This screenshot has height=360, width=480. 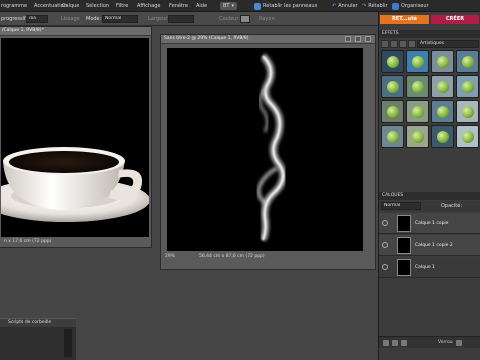 What do you see at coordinates (358, 39) in the screenshot?
I see `maximize-button` at bounding box center [358, 39].